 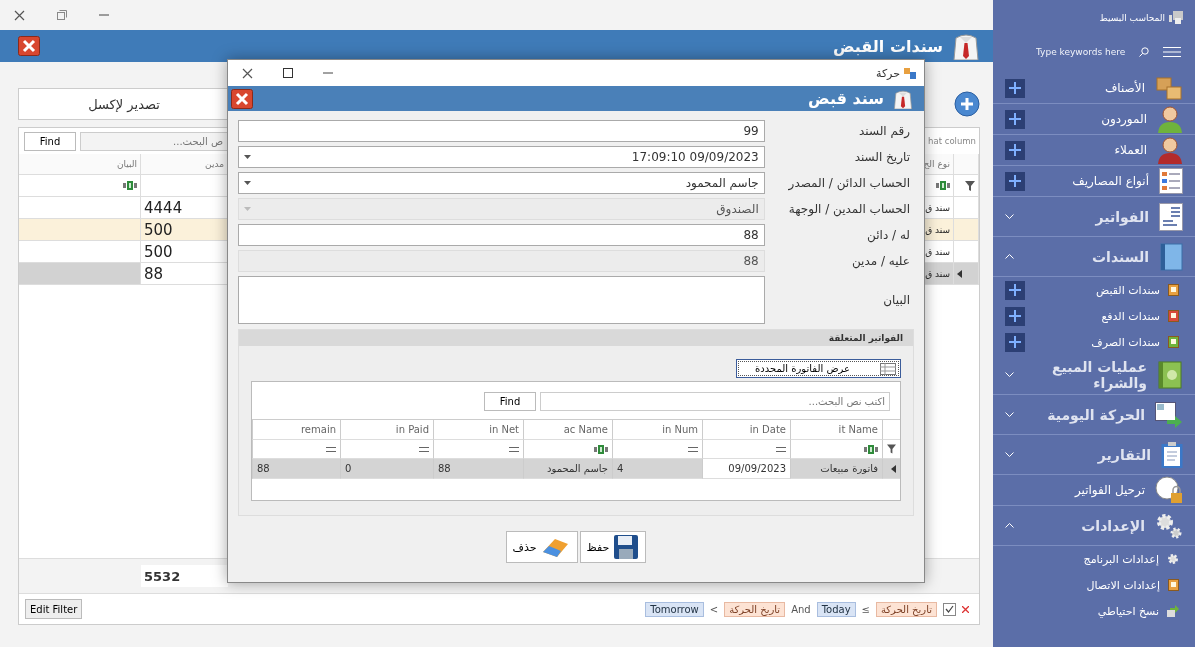 What do you see at coordinates (1094, 559) in the screenshot?
I see `submenu-item: إعدادات البرنامج` at bounding box center [1094, 559].